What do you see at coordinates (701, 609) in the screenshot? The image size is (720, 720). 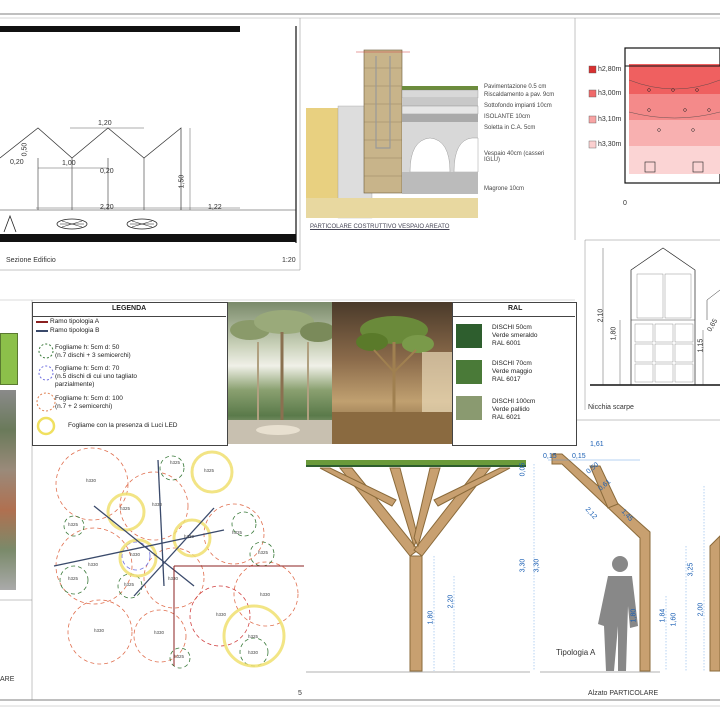 I see `elev-dim-200: 2,00` at bounding box center [701, 609].